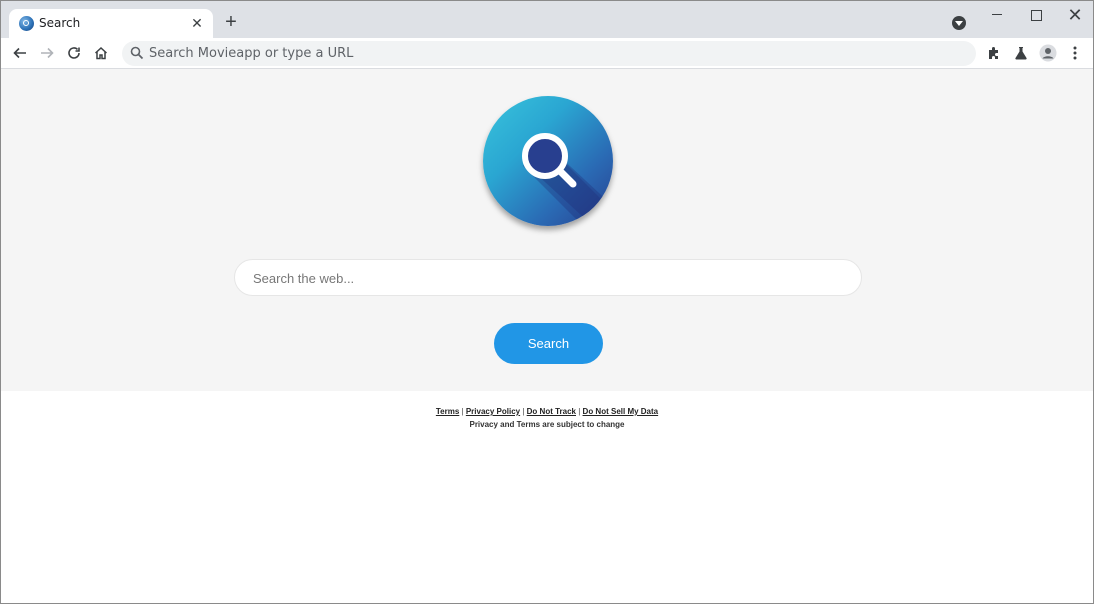  What do you see at coordinates (26, 23) in the screenshot?
I see `favicon-icon` at bounding box center [26, 23].